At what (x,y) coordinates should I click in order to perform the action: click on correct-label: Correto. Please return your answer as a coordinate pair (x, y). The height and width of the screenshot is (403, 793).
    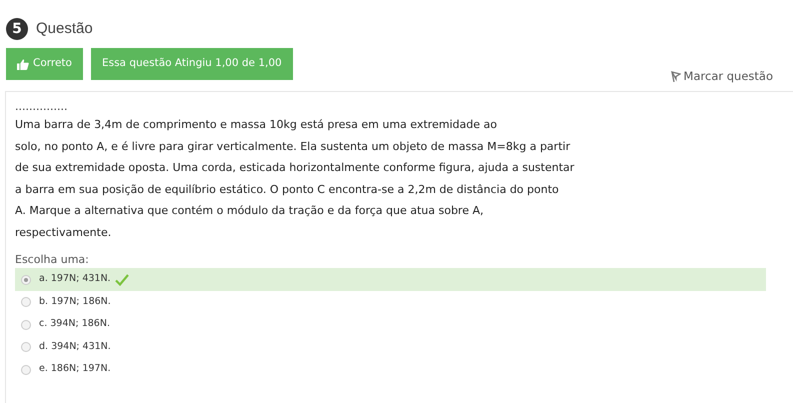
    Looking at the image, I should click on (52, 64).